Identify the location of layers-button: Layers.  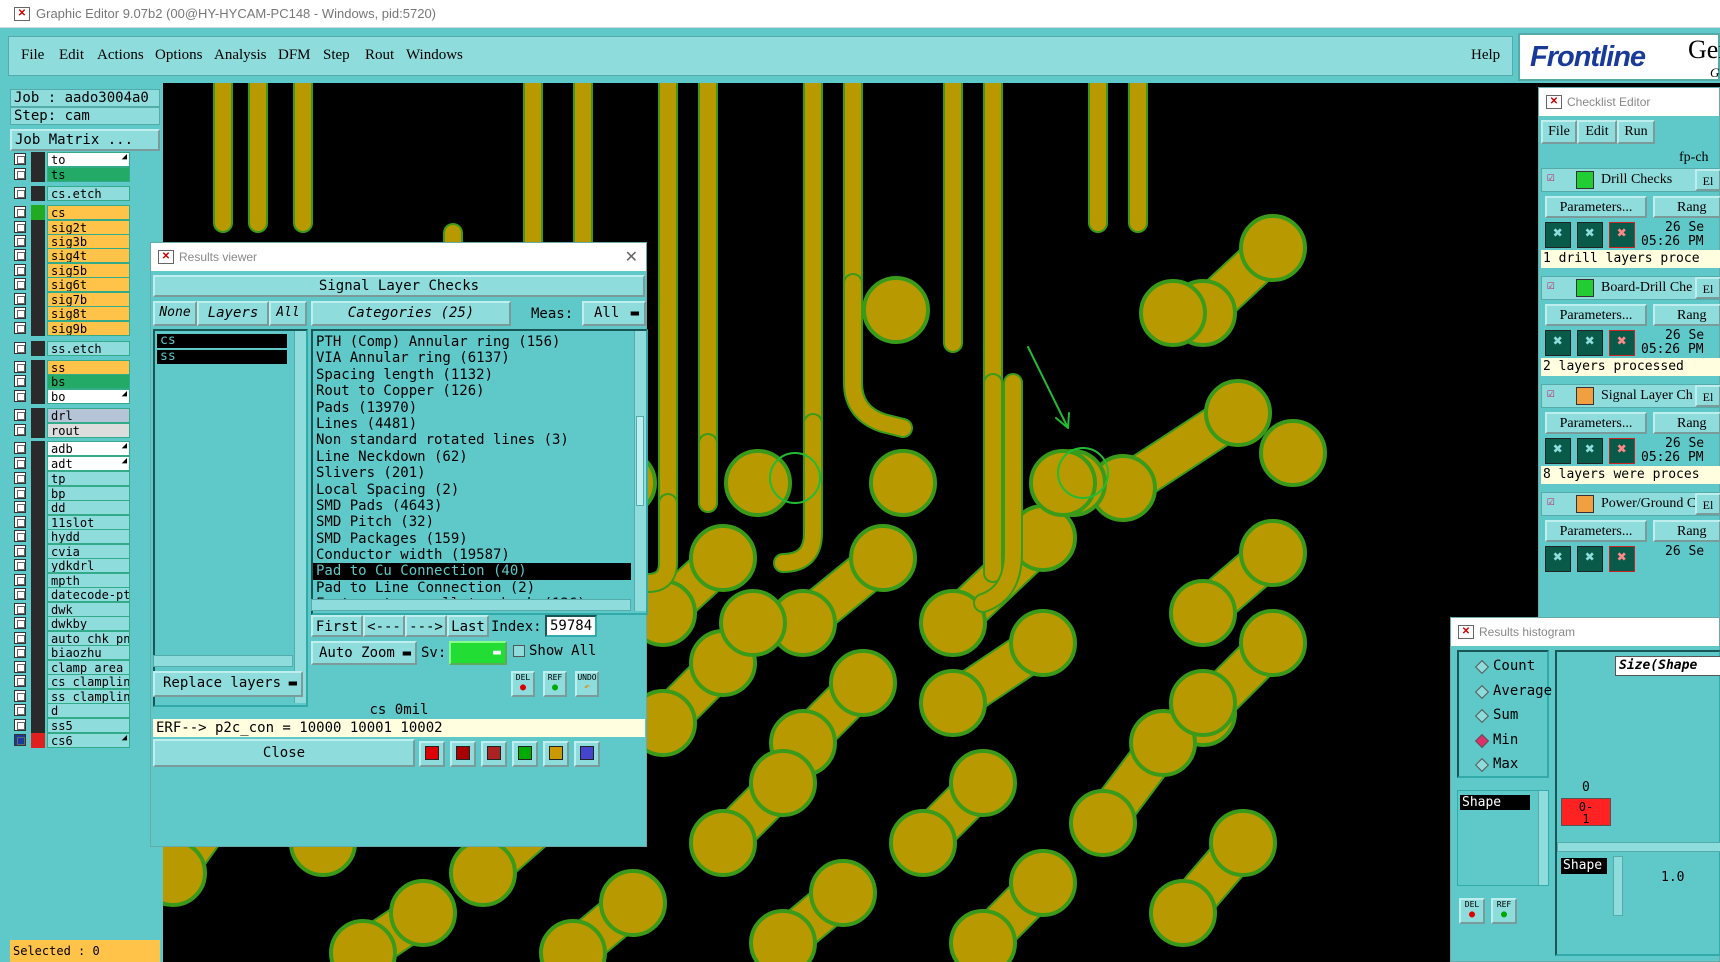
(233, 313).